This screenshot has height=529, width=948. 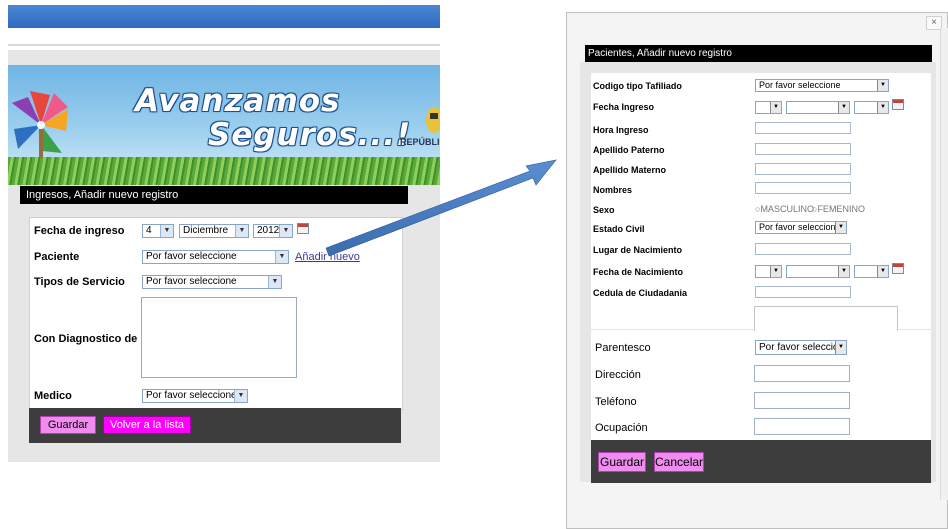 I want to click on ocupacion-label: Ocupación, so click(x=621, y=428).